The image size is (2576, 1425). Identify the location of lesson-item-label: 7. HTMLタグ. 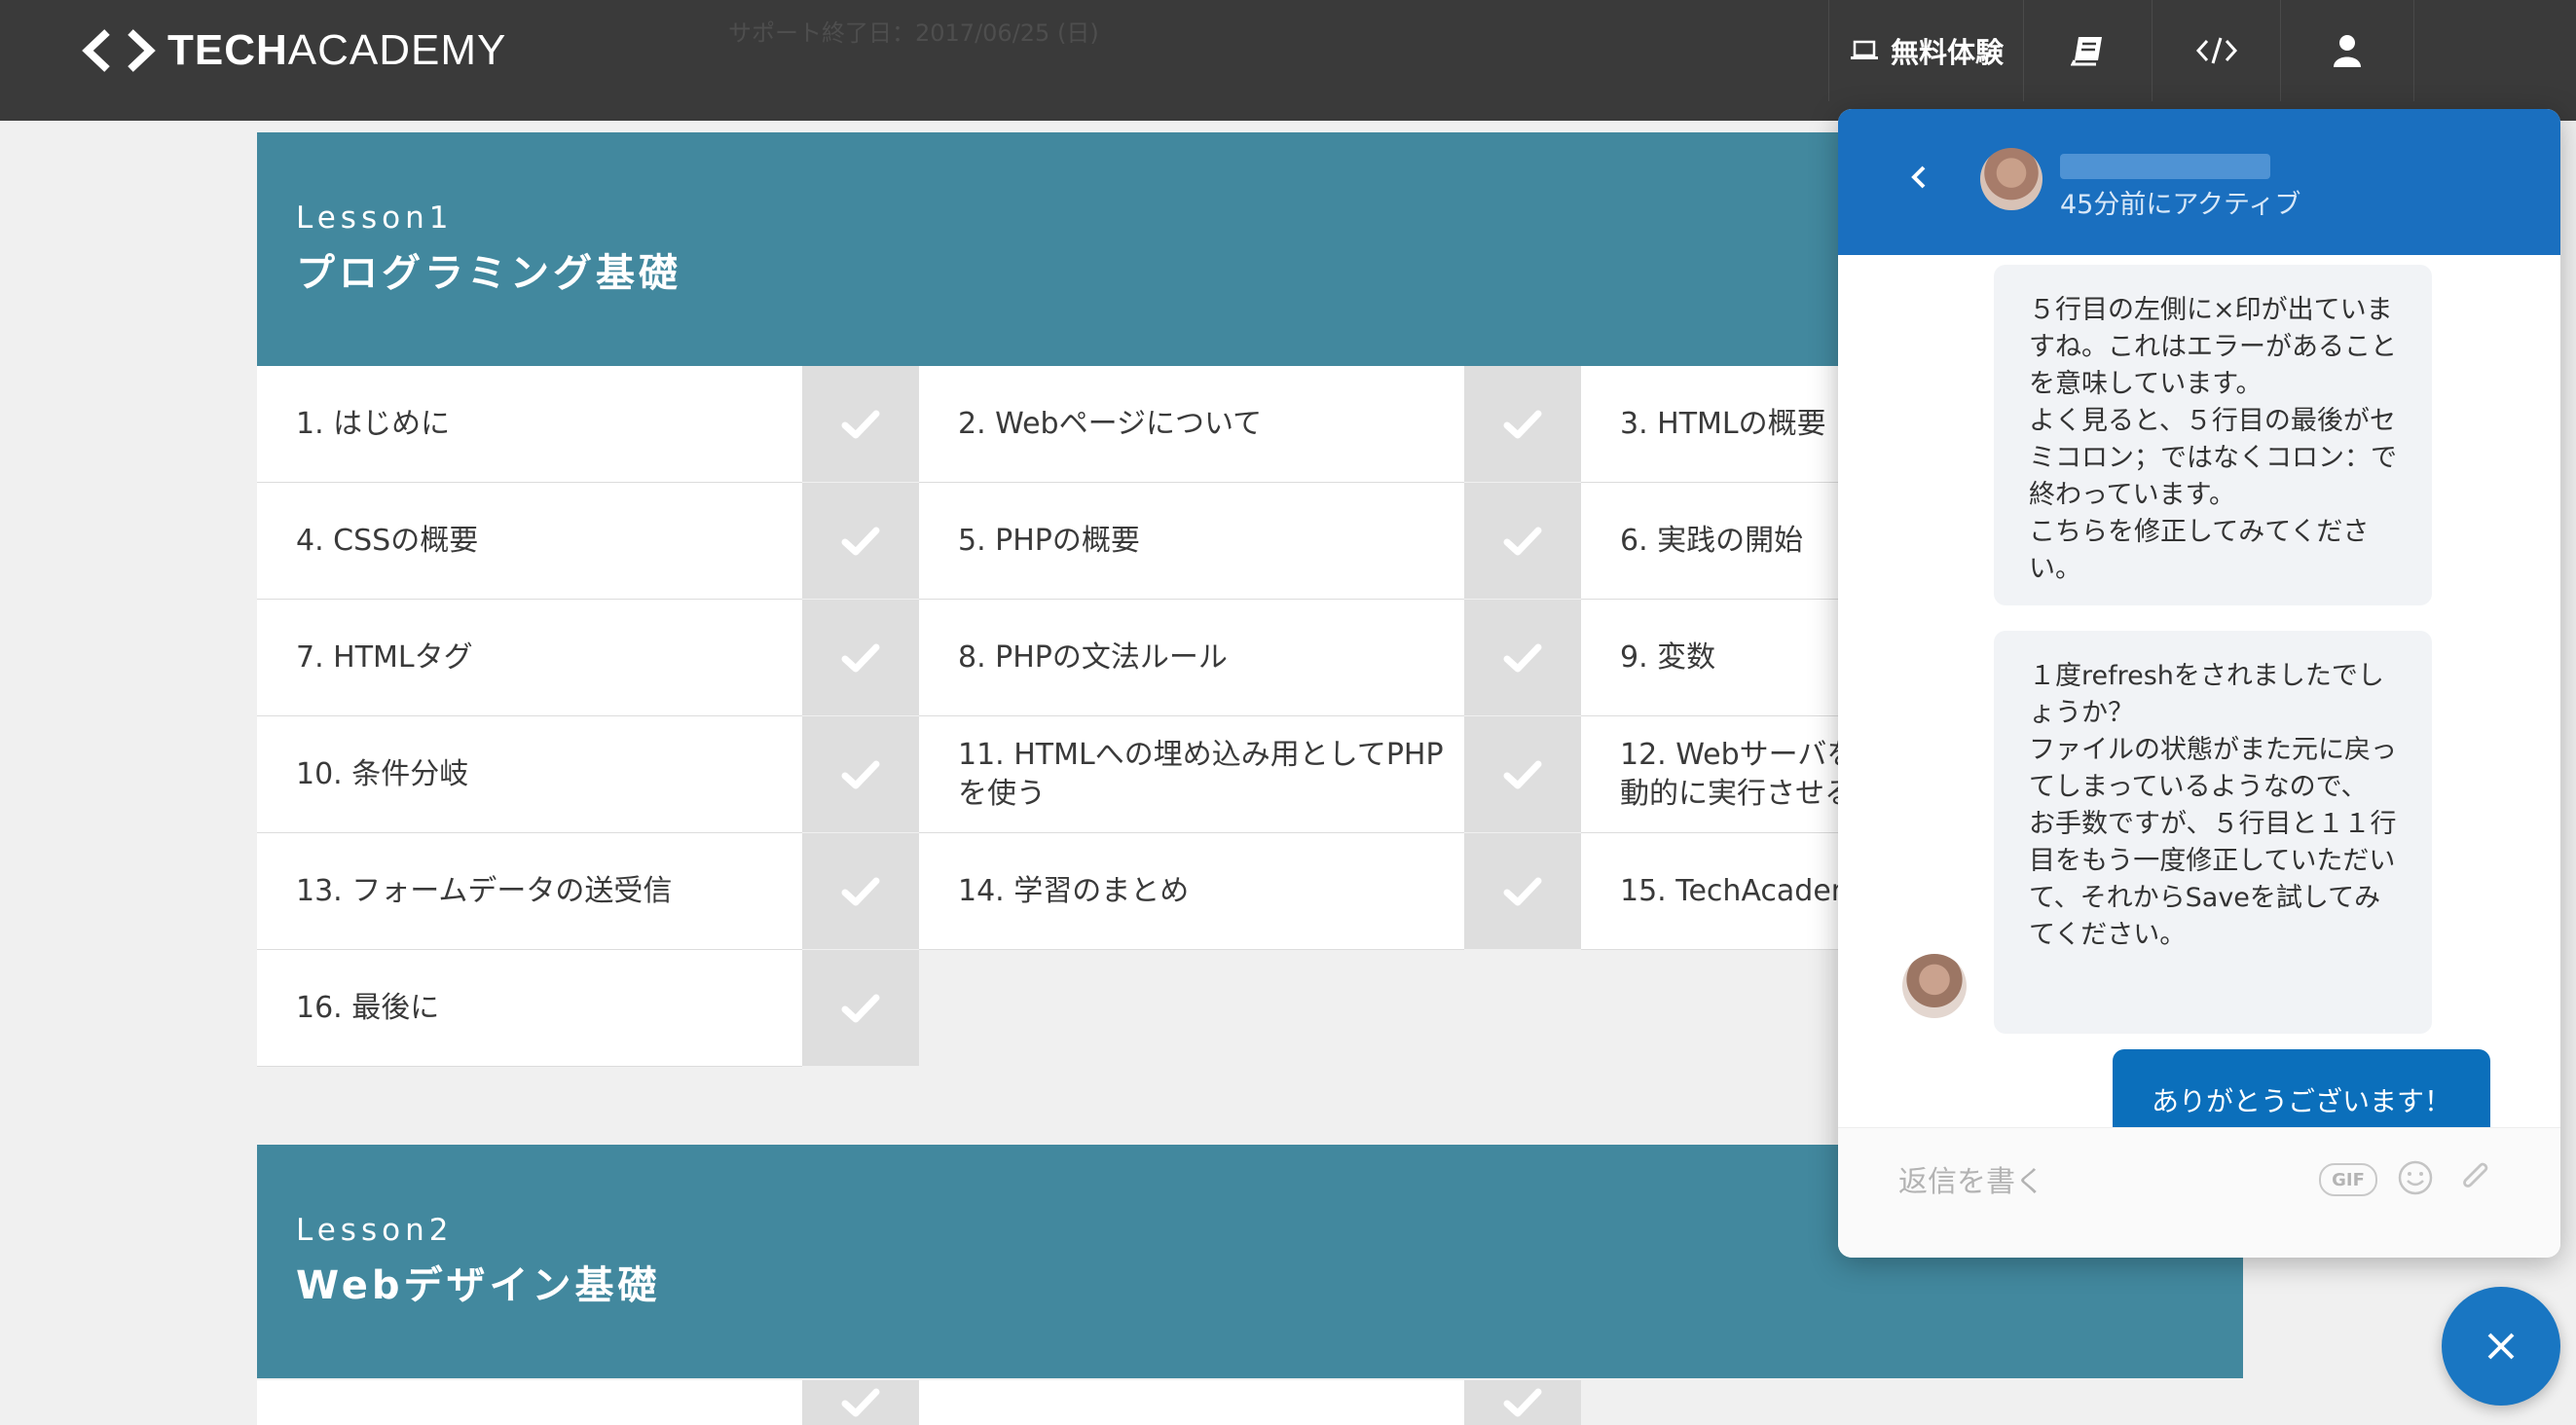
(384, 657).